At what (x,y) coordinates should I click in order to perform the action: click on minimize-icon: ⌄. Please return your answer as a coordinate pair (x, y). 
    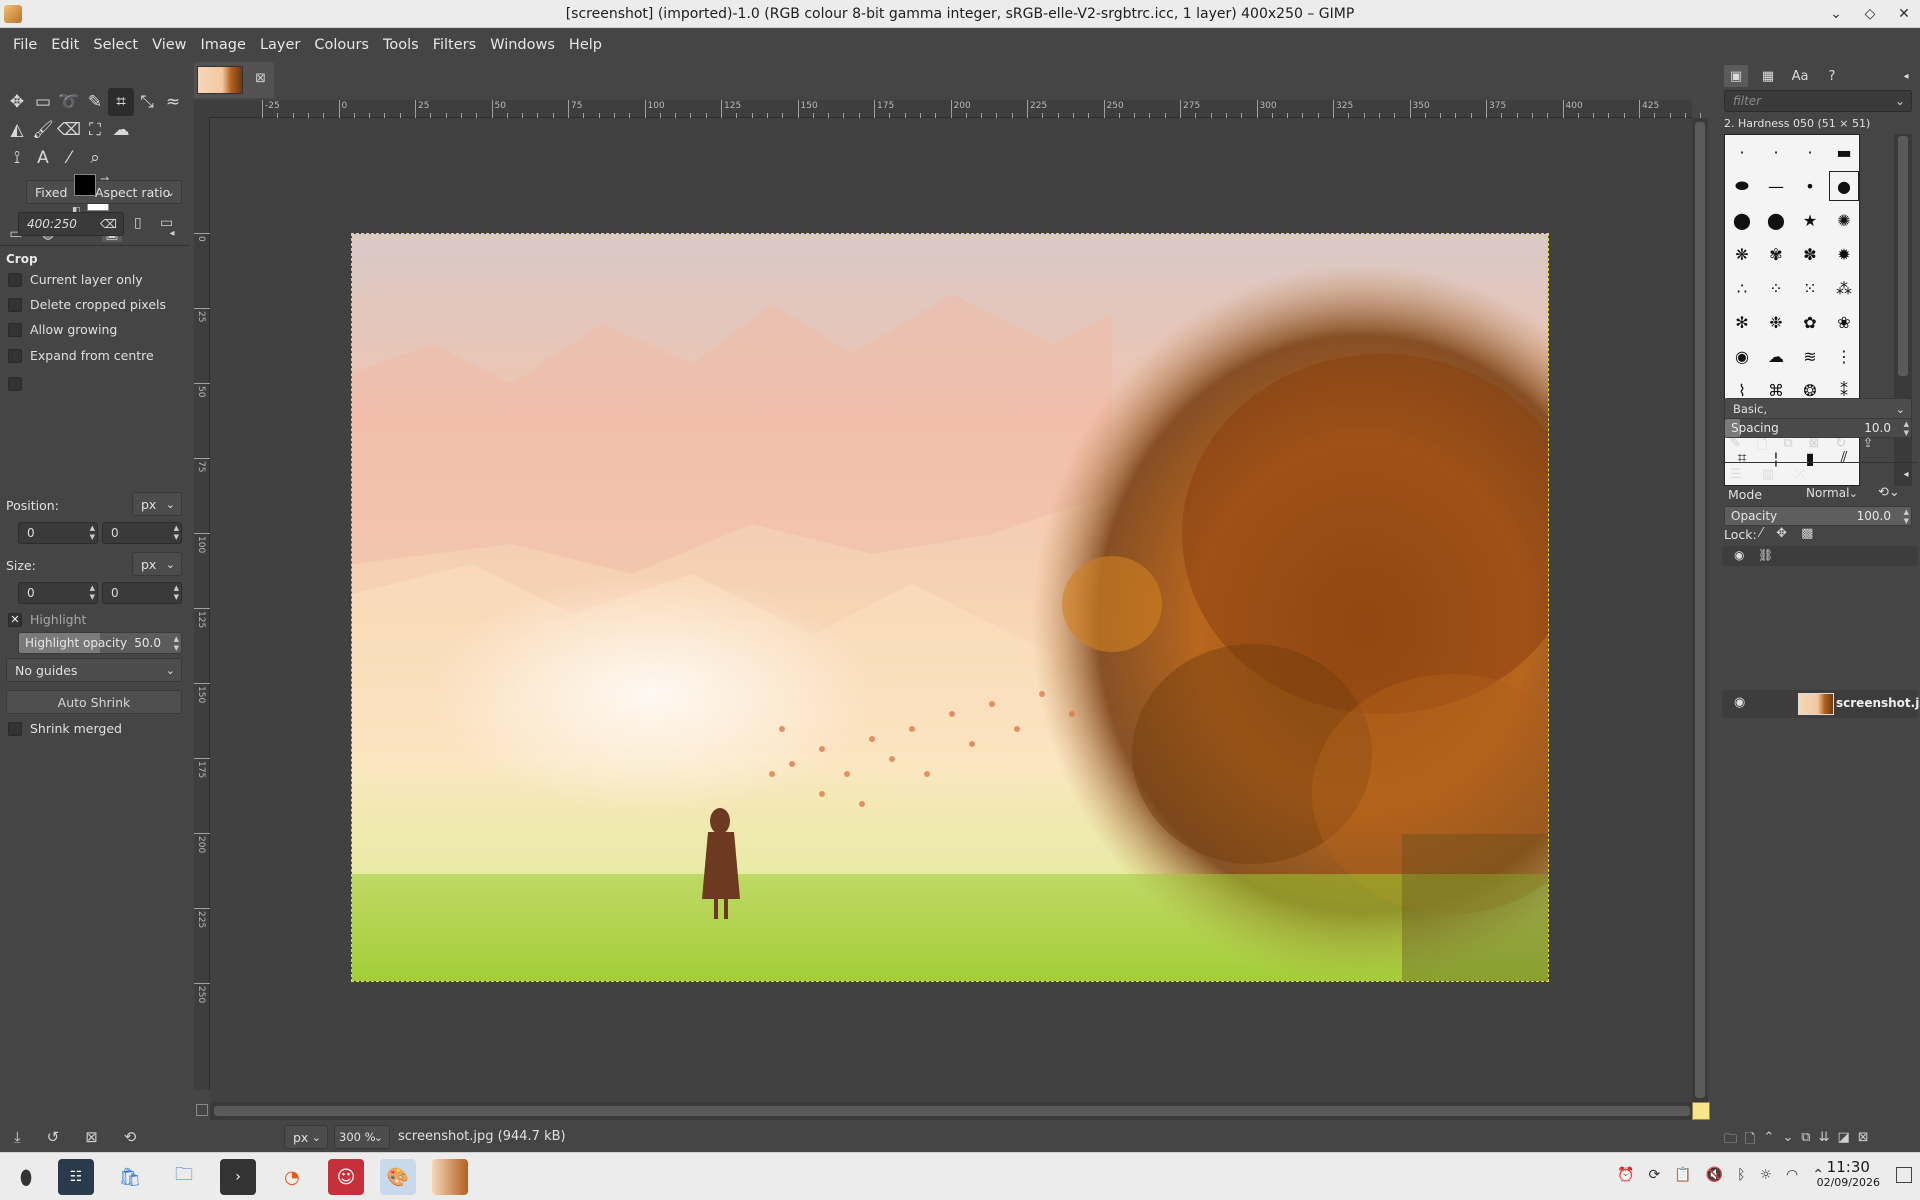
    Looking at the image, I should click on (1836, 14).